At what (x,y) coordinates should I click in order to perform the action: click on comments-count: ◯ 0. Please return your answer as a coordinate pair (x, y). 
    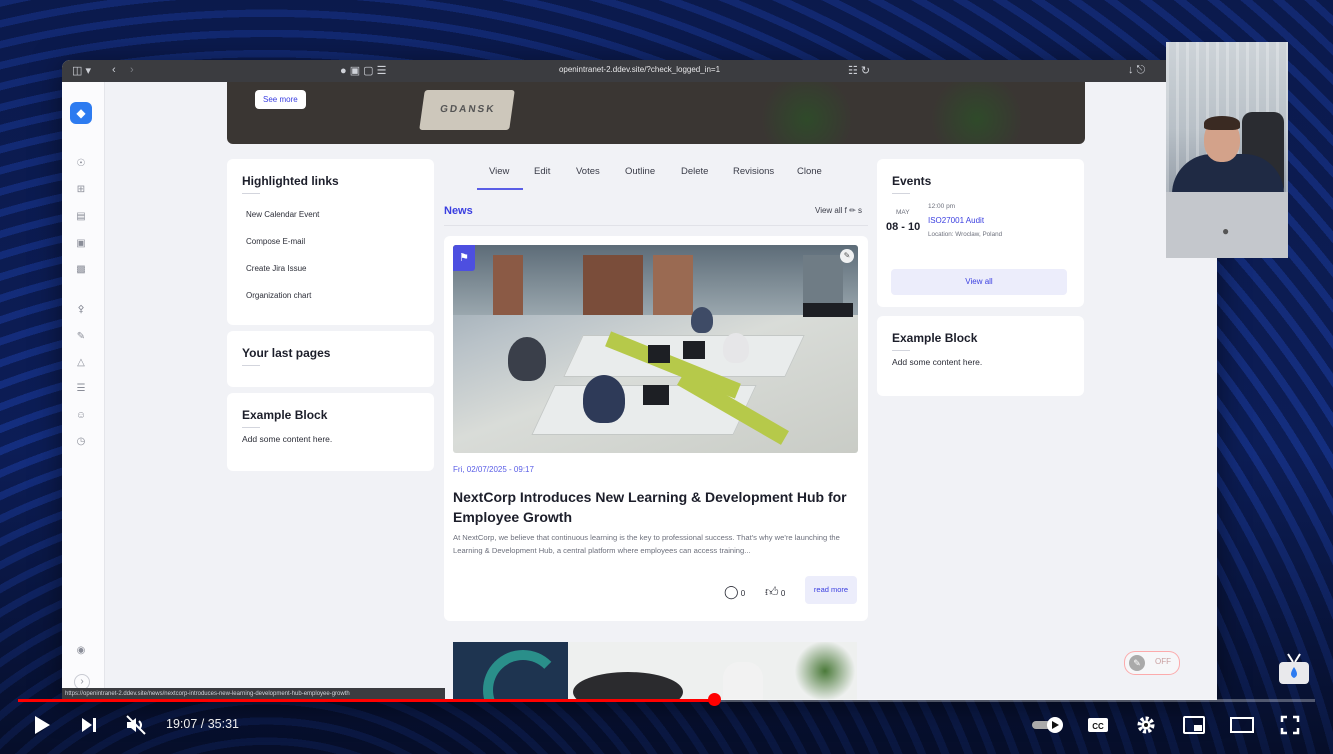
    Looking at the image, I should click on (734, 592).